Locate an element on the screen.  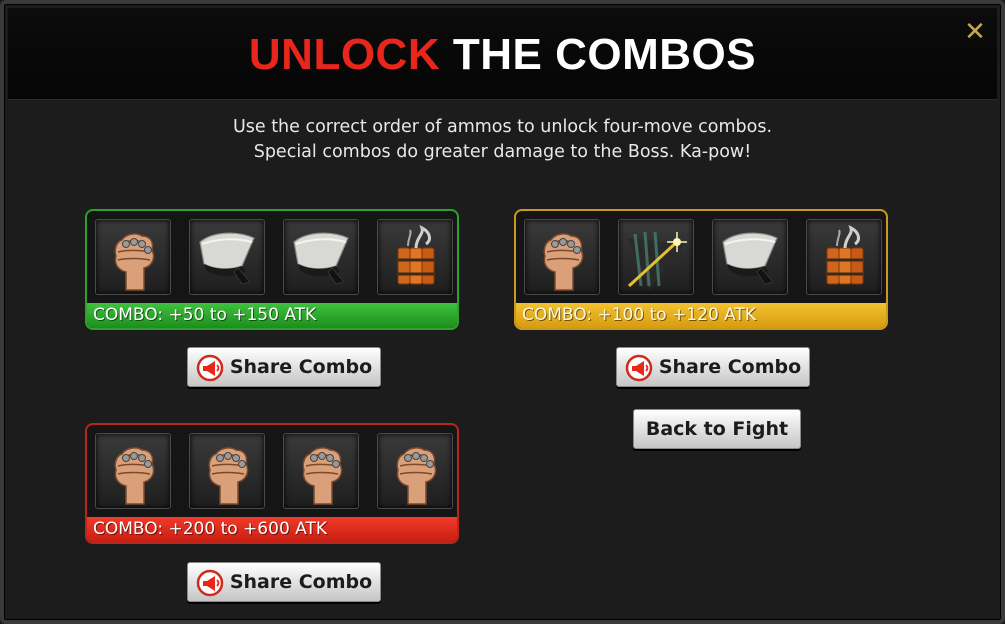
title-highlight: UNLOCK is located at coordinates (344, 54).